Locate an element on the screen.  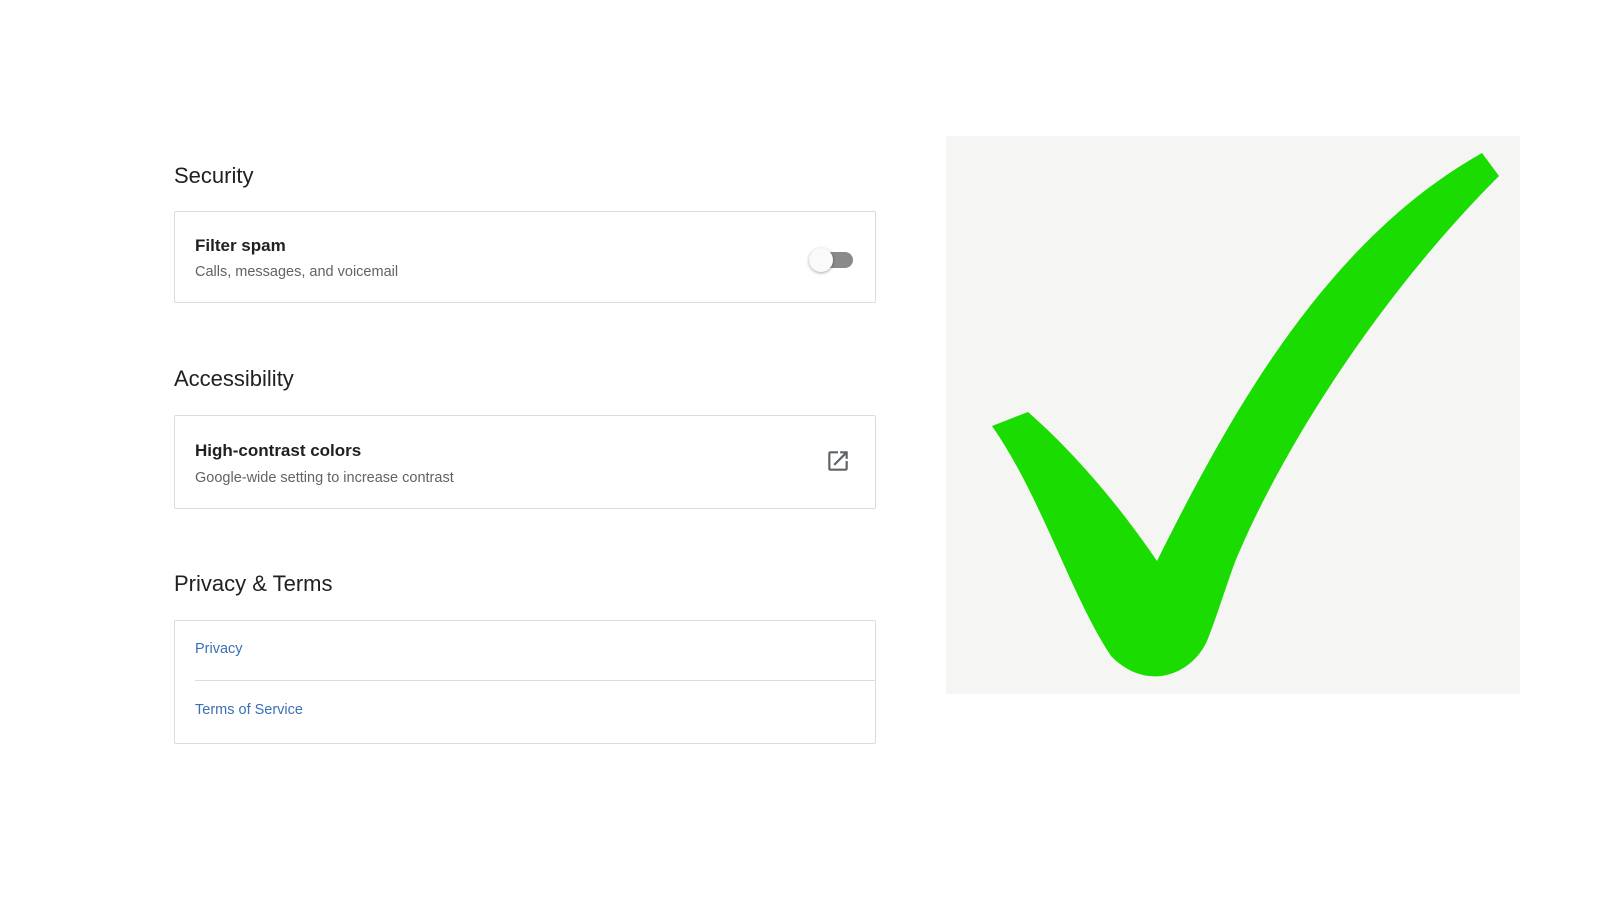
privacy-terms-heading: Privacy & Terms is located at coordinates (253, 583).